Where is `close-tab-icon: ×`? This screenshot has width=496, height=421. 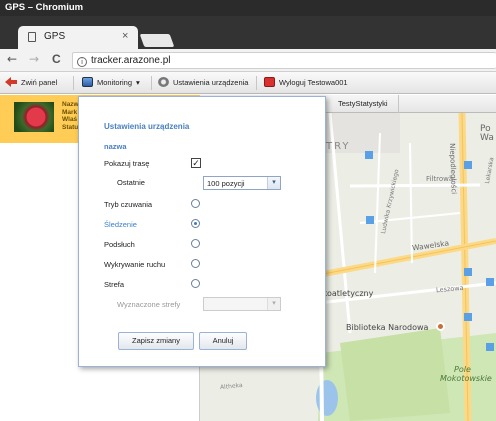 close-tab-icon: × is located at coordinates (125, 36).